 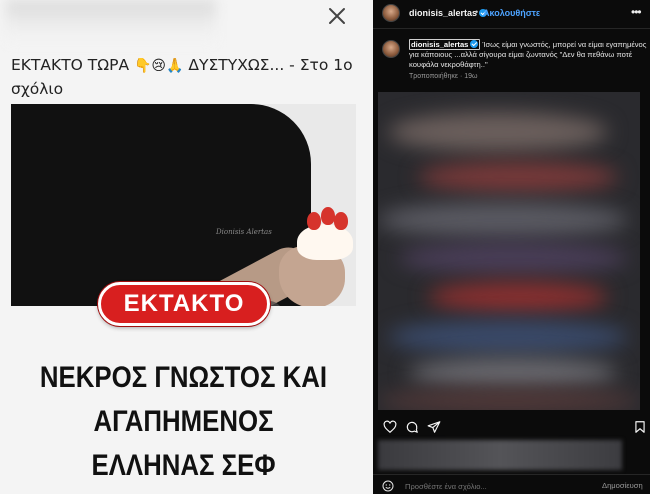 I want to click on post-header: dionisis_alertas • Ακολουθήστε •••, so click(x=511, y=14).